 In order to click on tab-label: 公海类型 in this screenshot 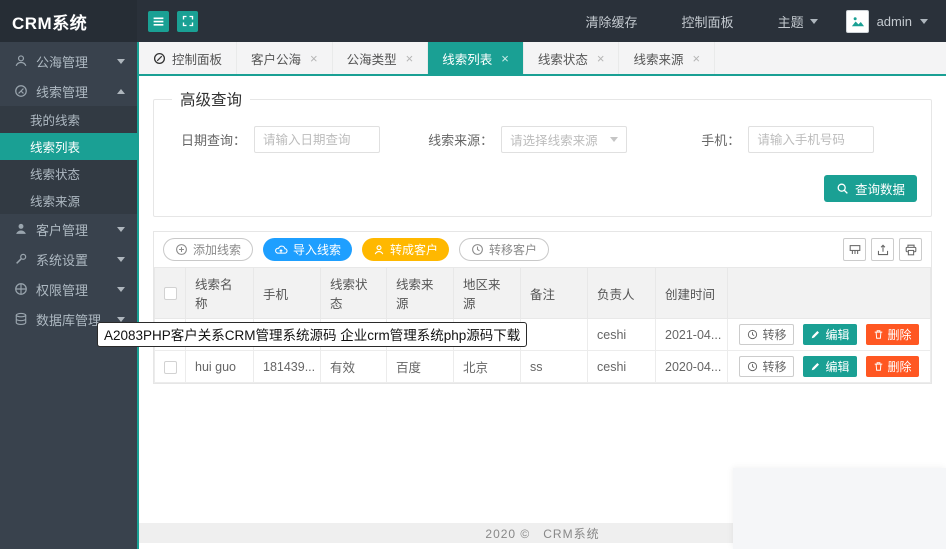, I will do `click(371, 59)`.